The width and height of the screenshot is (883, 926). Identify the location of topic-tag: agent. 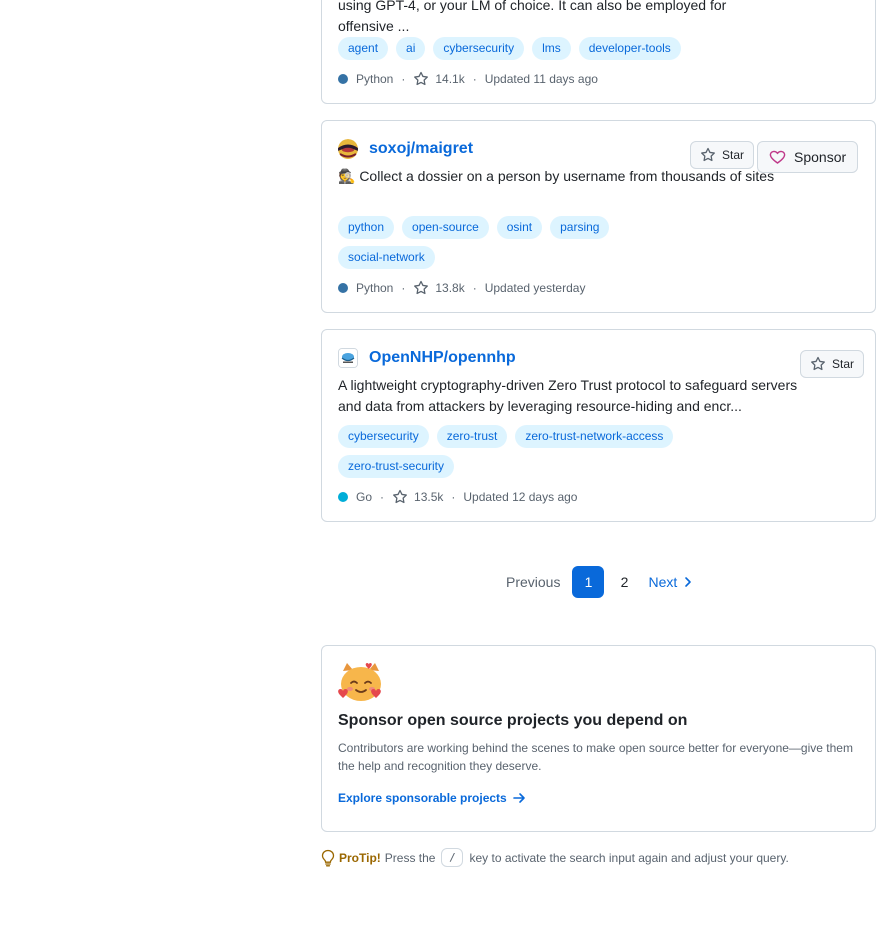
(363, 48).